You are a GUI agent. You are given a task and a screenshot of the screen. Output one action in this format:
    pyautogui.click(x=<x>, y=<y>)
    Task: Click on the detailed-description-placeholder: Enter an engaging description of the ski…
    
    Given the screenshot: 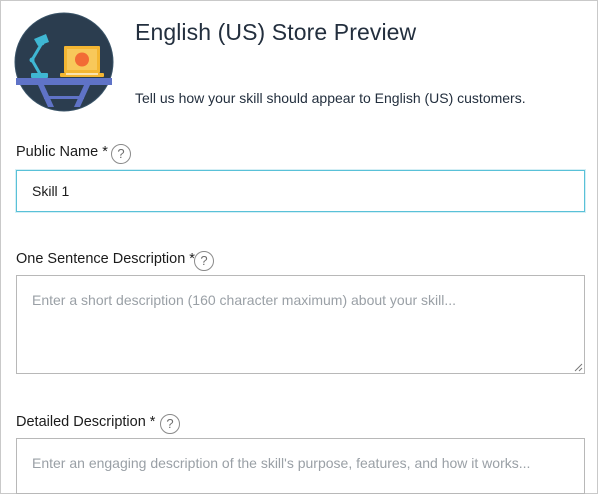 What is the action you would take?
    pyautogui.click(x=281, y=463)
    